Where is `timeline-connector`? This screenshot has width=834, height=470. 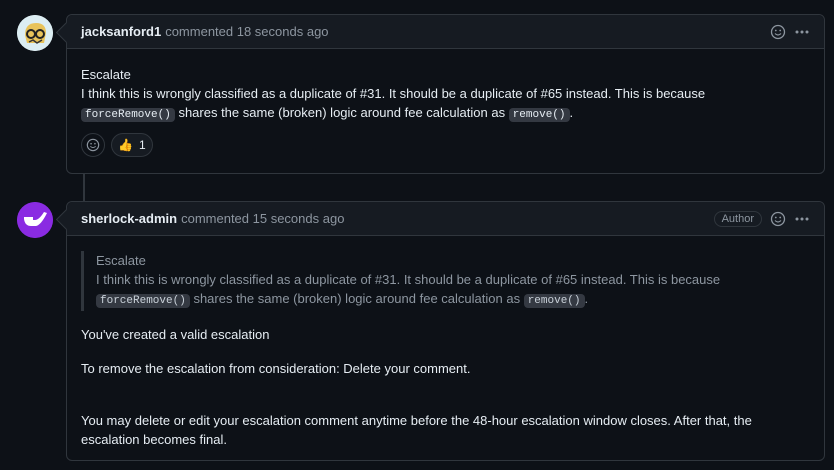 timeline-connector is located at coordinates (84, 187).